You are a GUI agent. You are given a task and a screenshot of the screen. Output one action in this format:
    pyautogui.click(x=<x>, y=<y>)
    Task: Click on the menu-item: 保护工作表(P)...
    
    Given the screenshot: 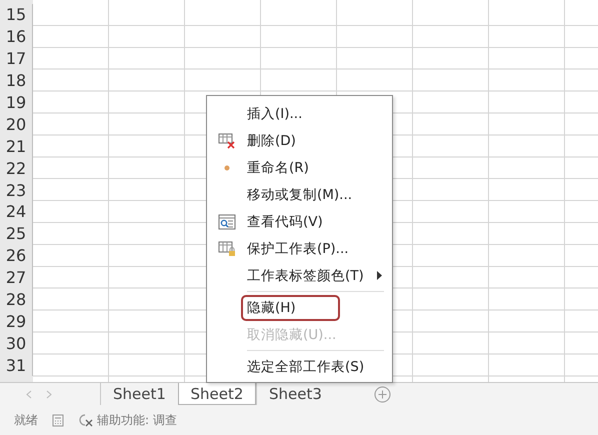 What is the action you would take?
    pyautogui.click(x=299, y=248)
    